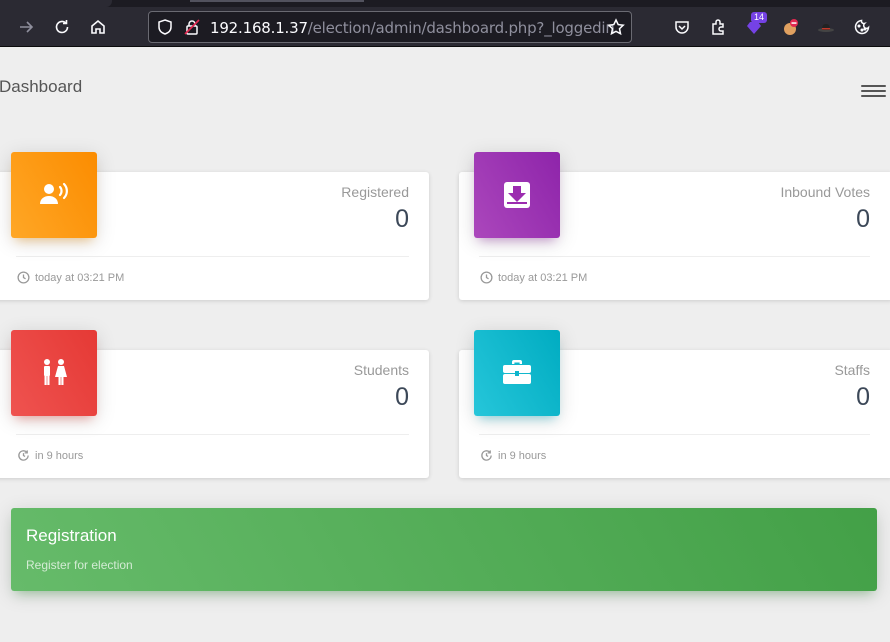  I want to click on pocket-icon, so click(682, 27).